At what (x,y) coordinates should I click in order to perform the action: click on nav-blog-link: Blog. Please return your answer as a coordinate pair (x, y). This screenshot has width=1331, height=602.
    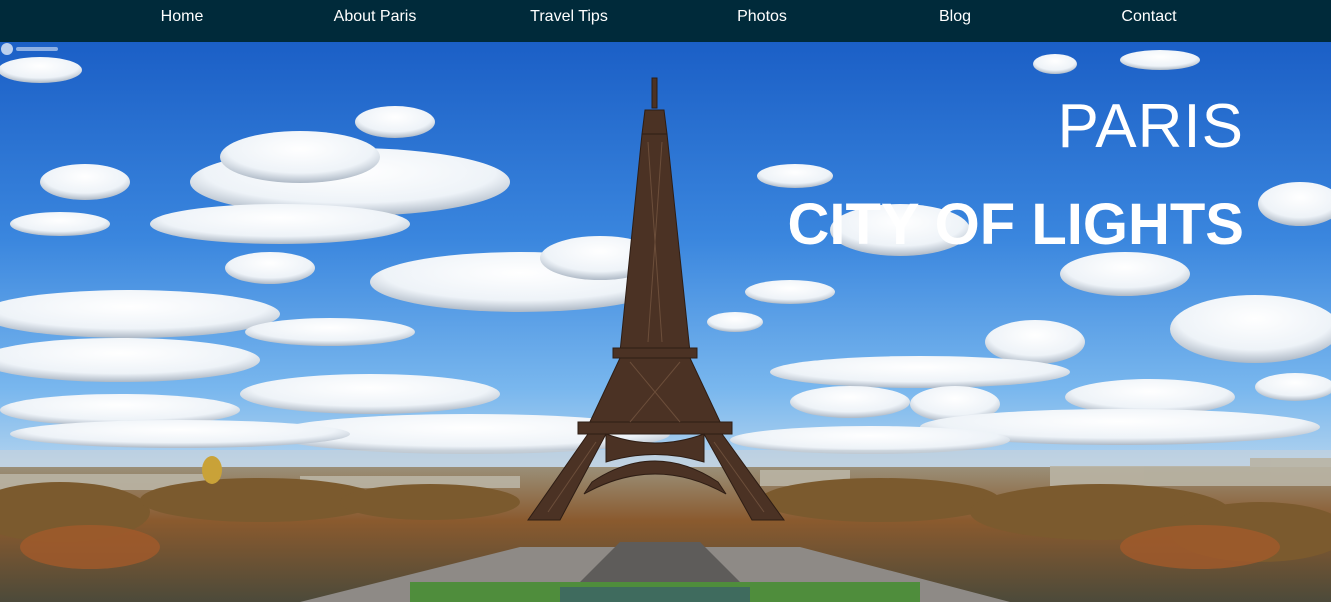
    Looking at the image, I should click on (955, 17).